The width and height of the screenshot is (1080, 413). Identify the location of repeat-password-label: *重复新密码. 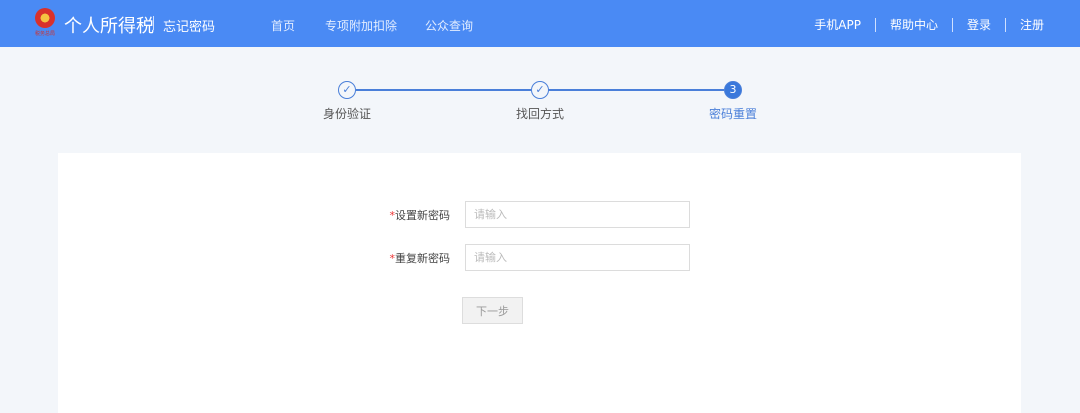
(420, 258).